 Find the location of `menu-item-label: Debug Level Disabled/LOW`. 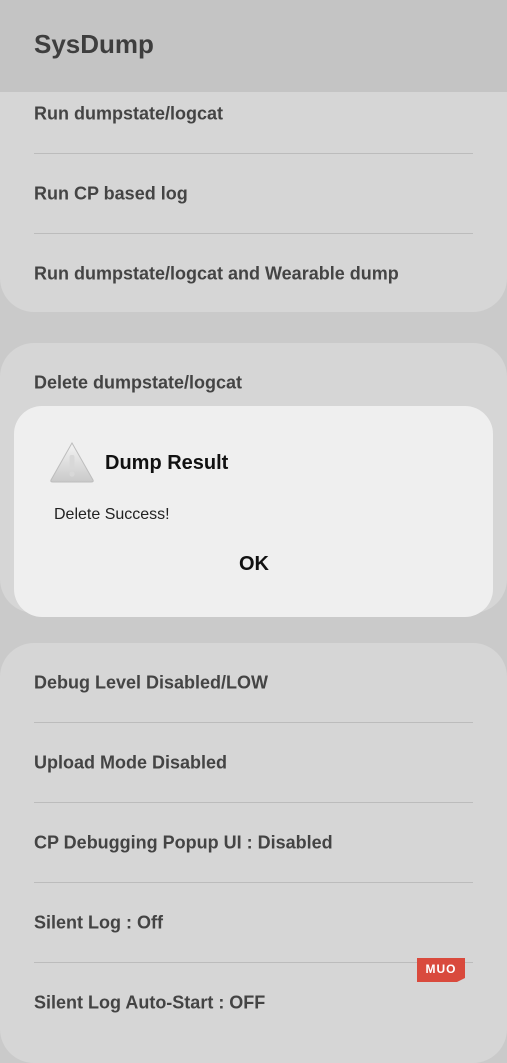

menu-item-label: Debug Level Disabled/LOW is located at coordinates (151, 682).